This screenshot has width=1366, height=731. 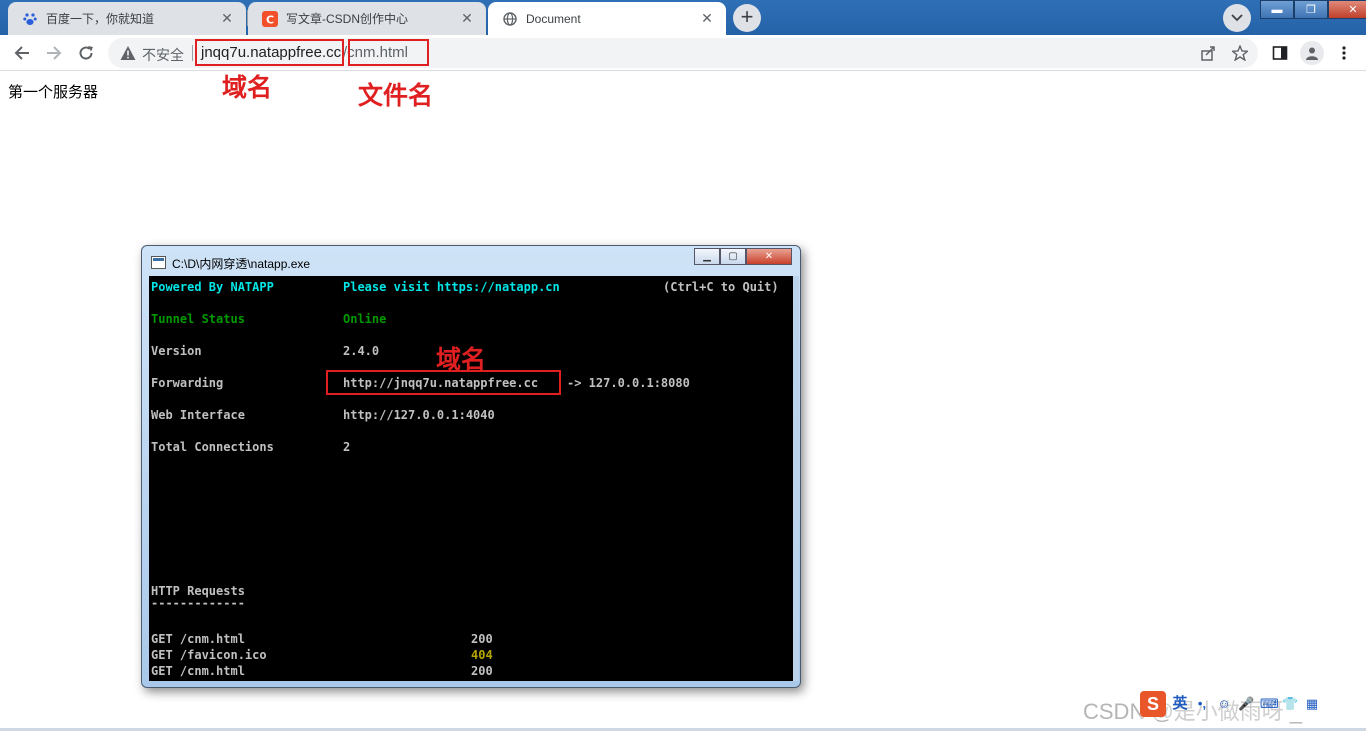 What do you see at coordinates (707, 256) in the screenshot?
I see `console-minimize-button: ▁` at bounding box center [707, 256].